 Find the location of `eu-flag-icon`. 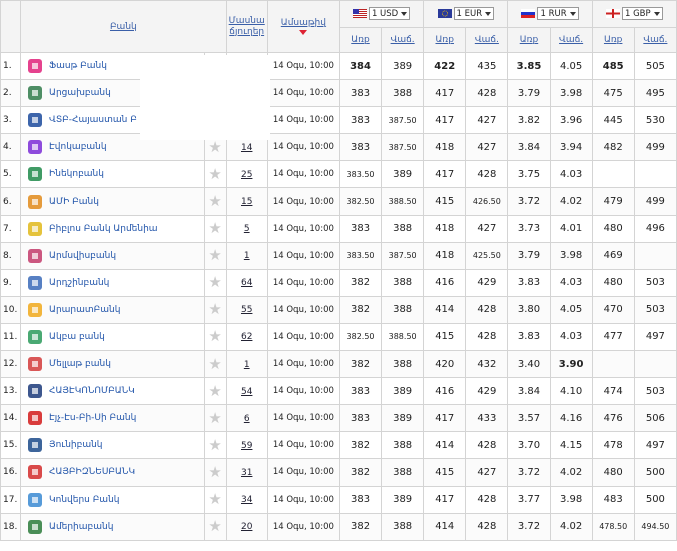

eu-flag-icon is located at coordinates (444, 13).